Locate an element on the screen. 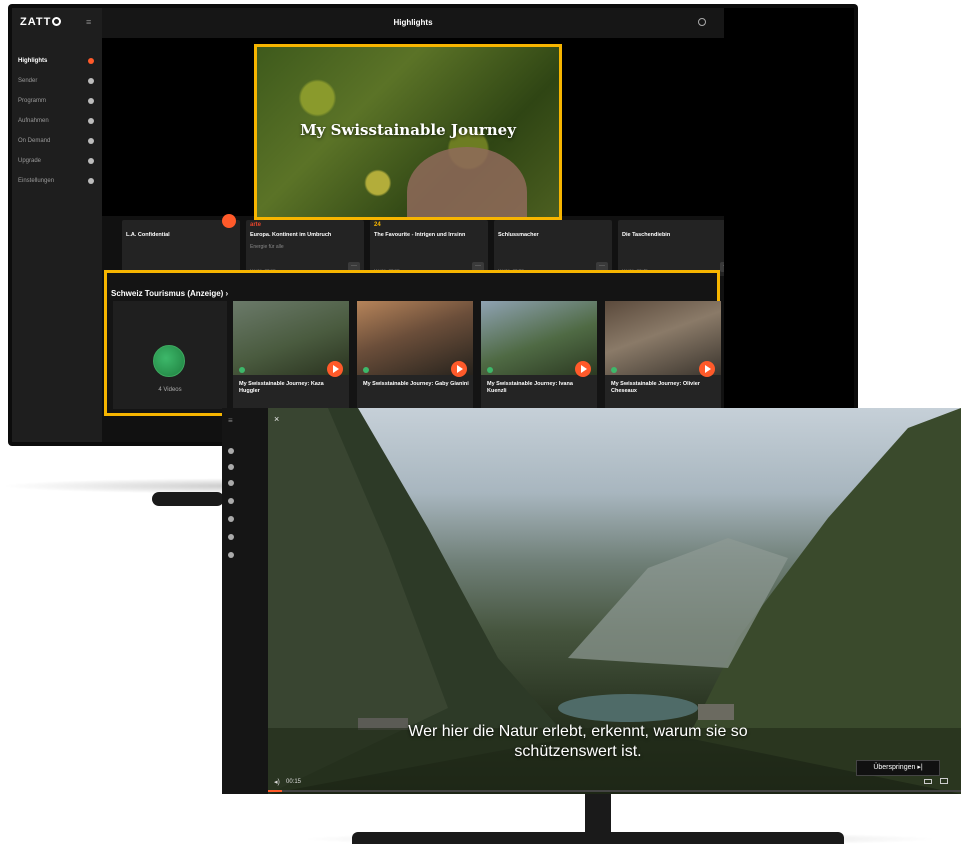 This screenshot has width=961, height=844. program-tile: Die Taschendiebin Heute, 22:45 ··· is located at coordinates (671, 248).